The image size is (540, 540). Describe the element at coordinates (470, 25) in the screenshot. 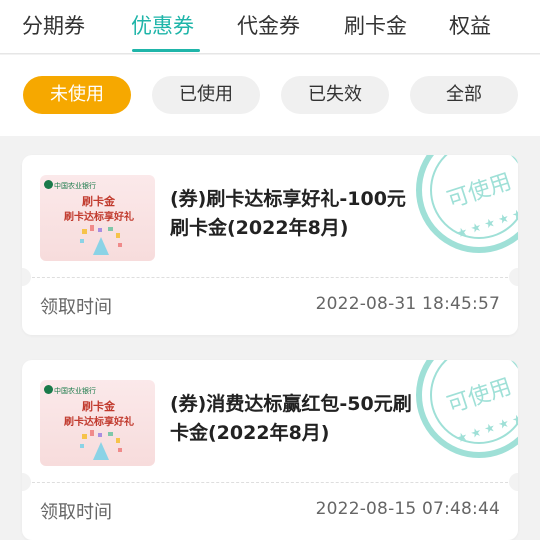

I see `tab-benefits: 权益` at that location.